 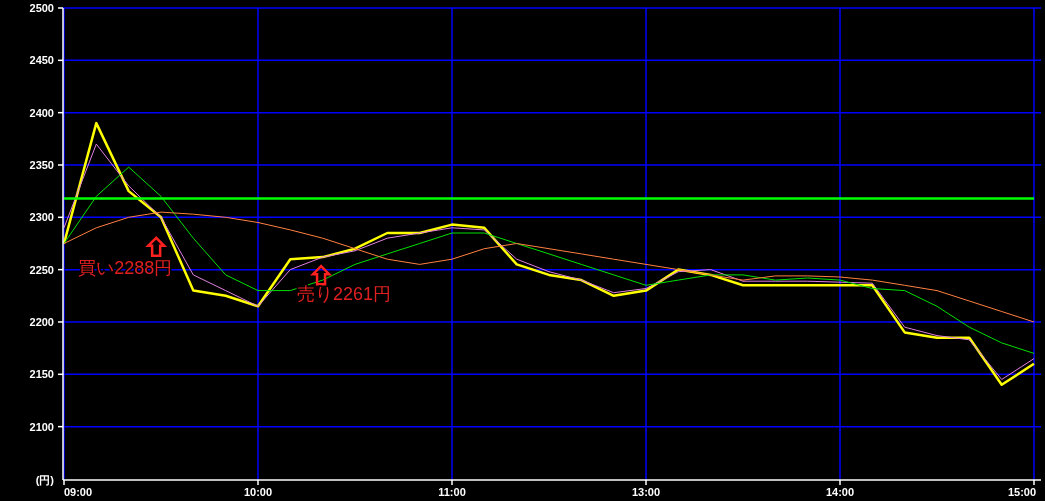 What do you see at coordinates (646, 492) in the screenshot?
I see `x-tick-label: 13:00` at bounding box center [646, 492].